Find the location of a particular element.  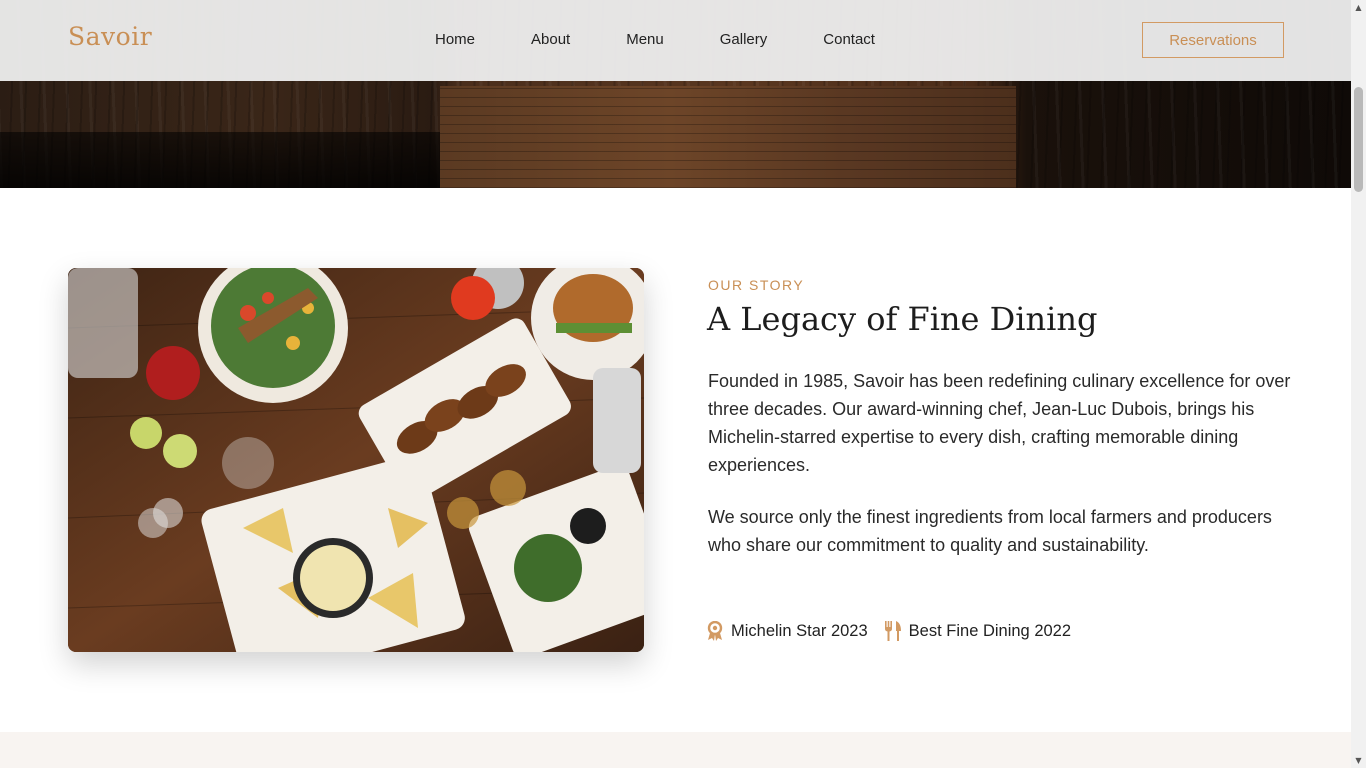

hero-wood-board is located at coordinates (728, 137).